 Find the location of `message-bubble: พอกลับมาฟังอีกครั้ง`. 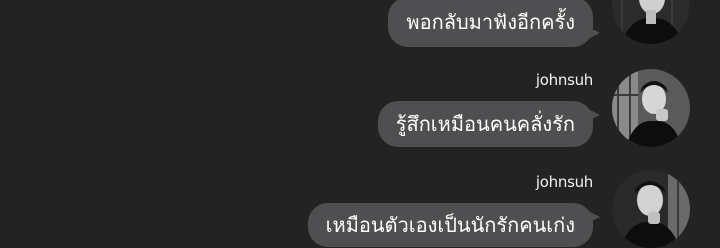

message-bubble: พอกลับมาฟังอีกครั้ง is located at coordinates (494, 23).